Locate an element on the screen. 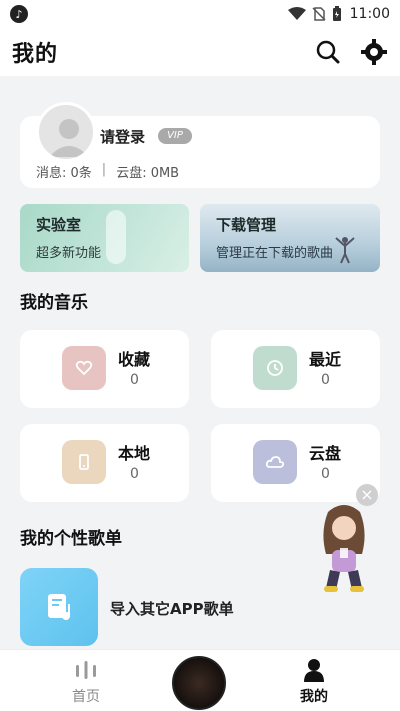 The width and height of the screenshot is (400, 711). status-icons: 11:00 is located at coordinates (338, 14).